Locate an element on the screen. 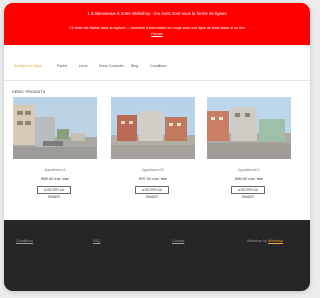 The height and width of the screenshot is (298, 320). footer-link-contact: Contact is located at coordinates (178, 241).